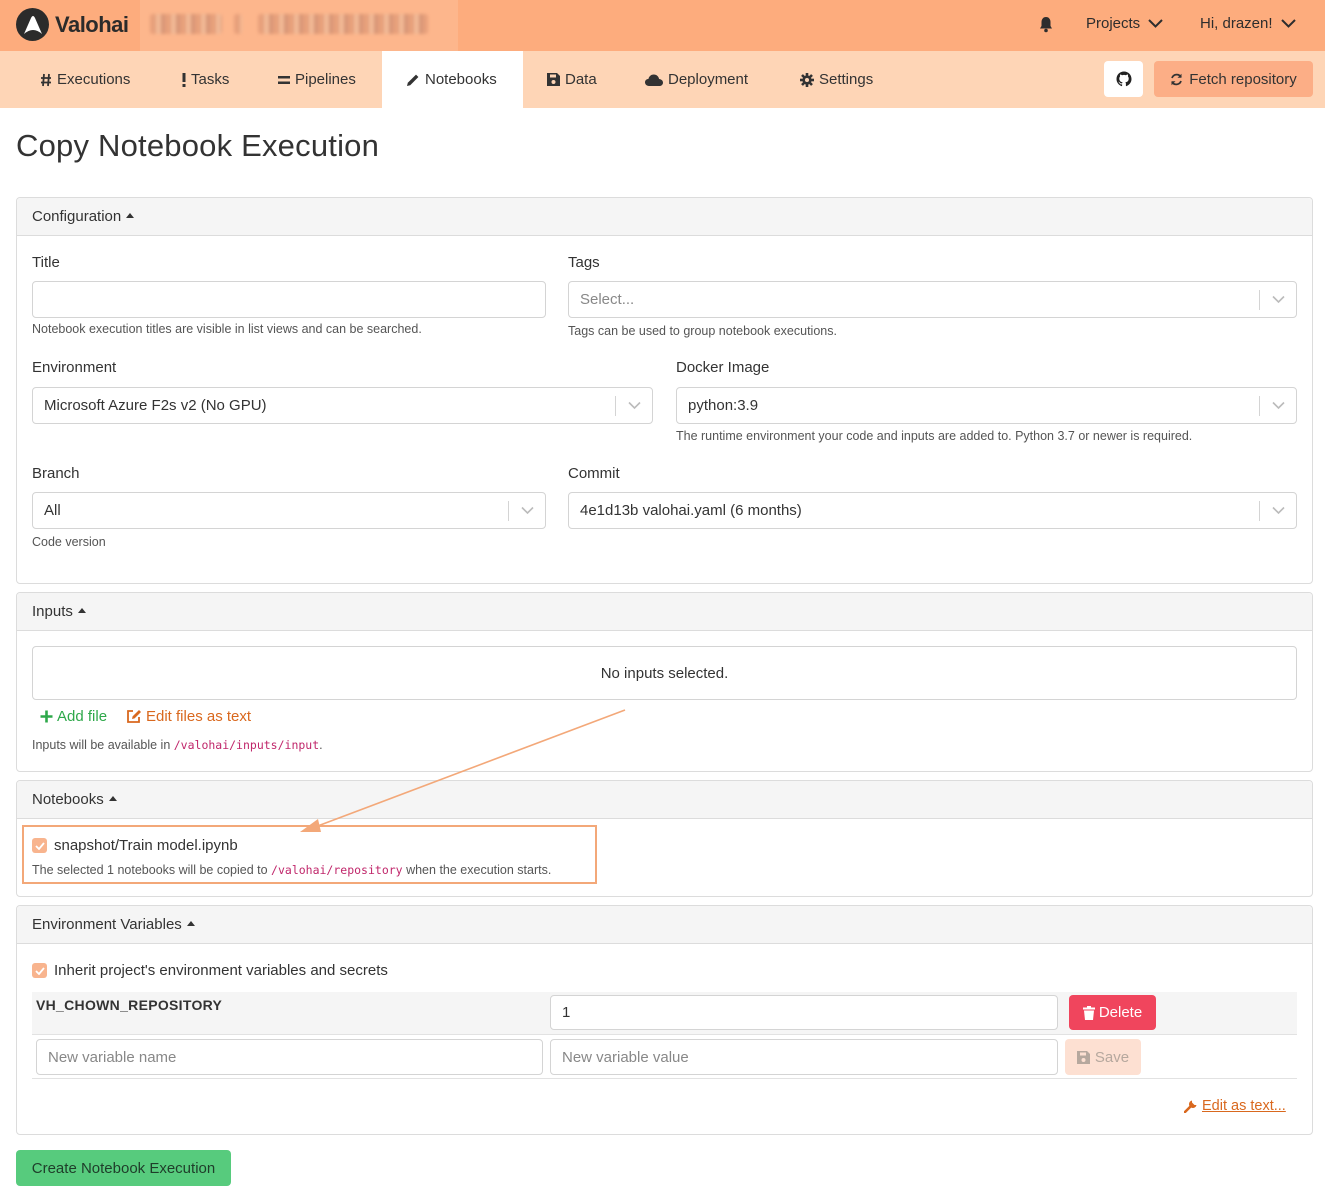 The width and height of the screenshot is (1325, 1199). What do you see at coordinates (413, 80) in the screenshot?
I see `pencil-icon` at bounding box center [413, 80].